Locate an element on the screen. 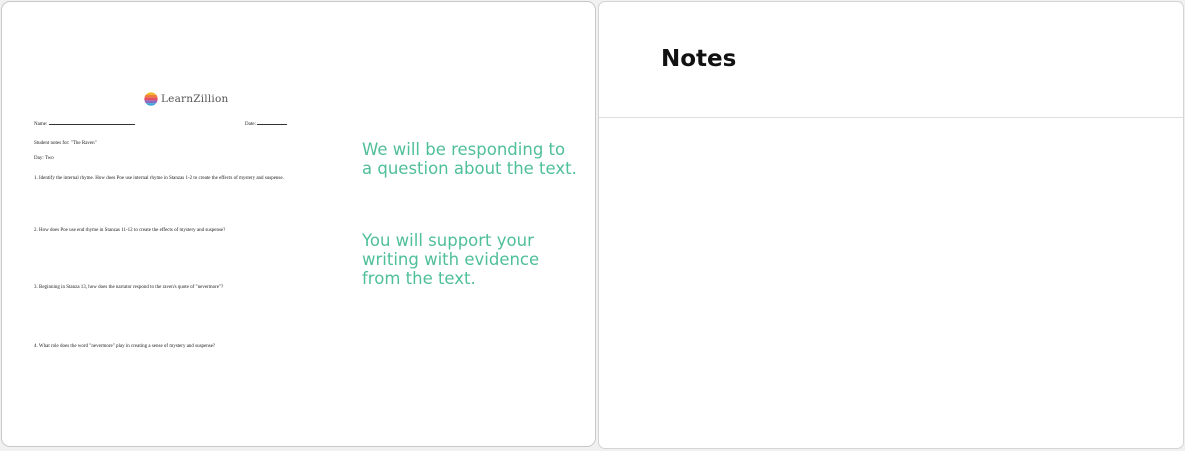 The height and width of the screenshot is (451, 1185). learnzillion-logo: LearnZillion is located at coordinates (186, 99).